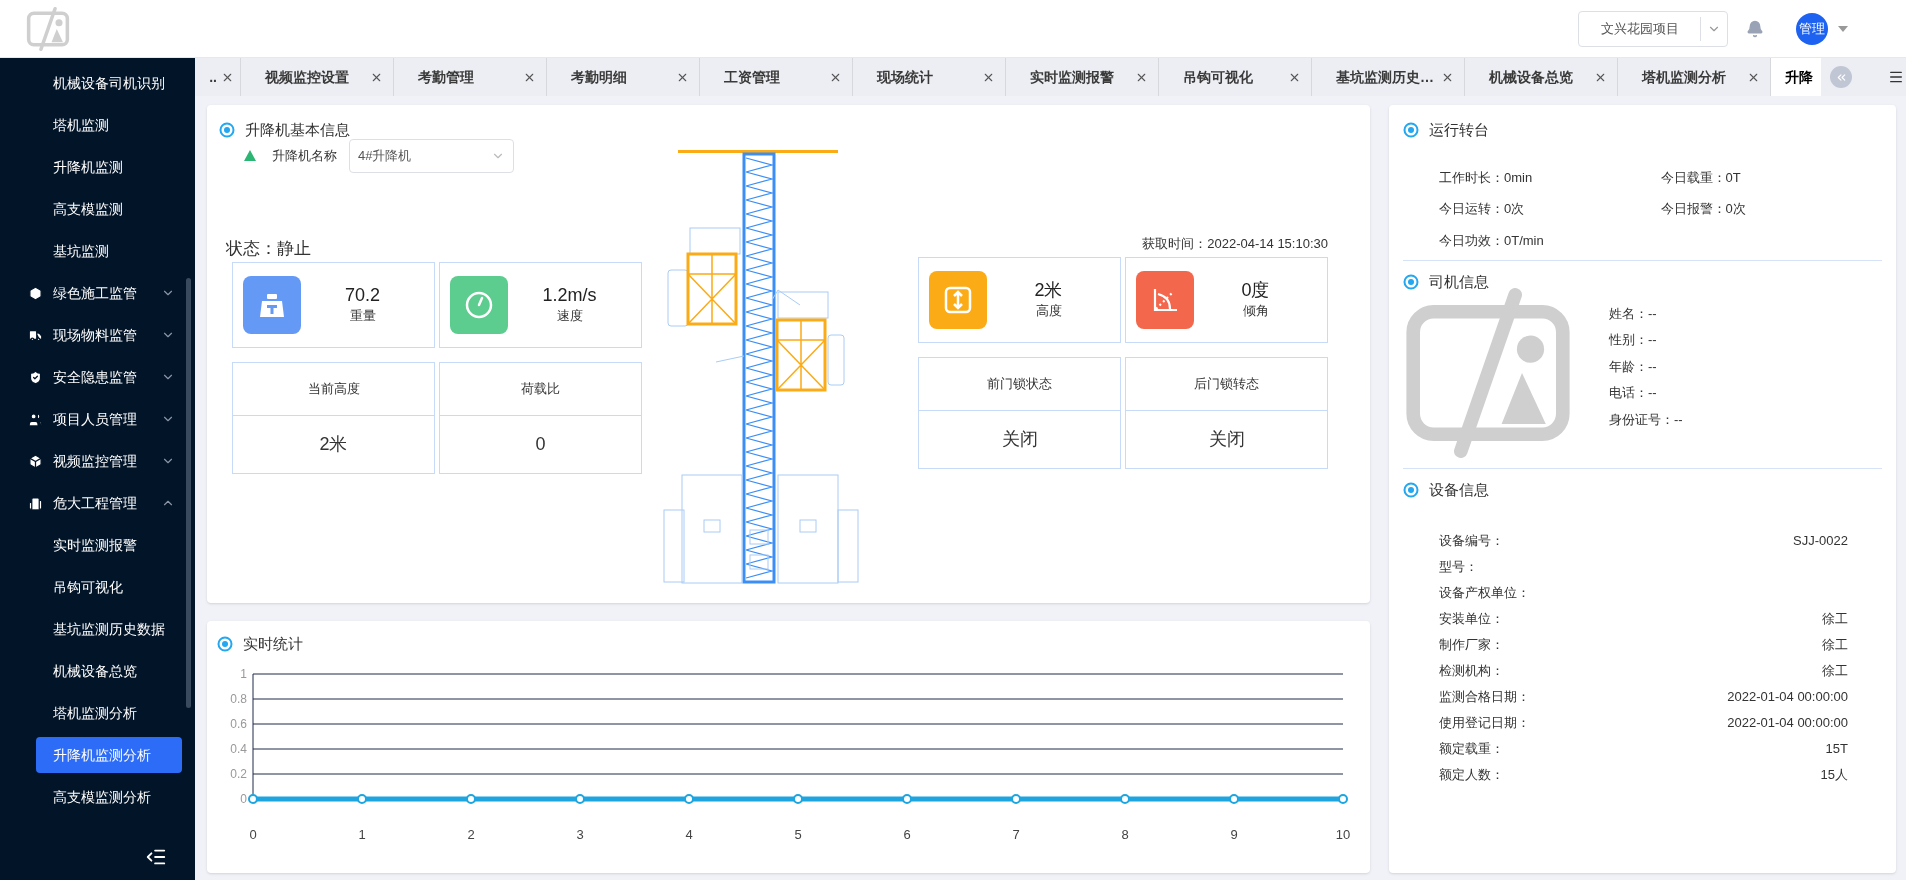  Describe the element at coordinates (1646, 366) in the screenshot. I see `driver-field: 年龄：--` at that location.